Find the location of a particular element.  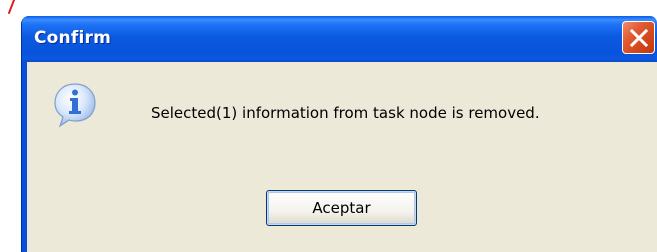

close-button is located at coordinates (638, 37).